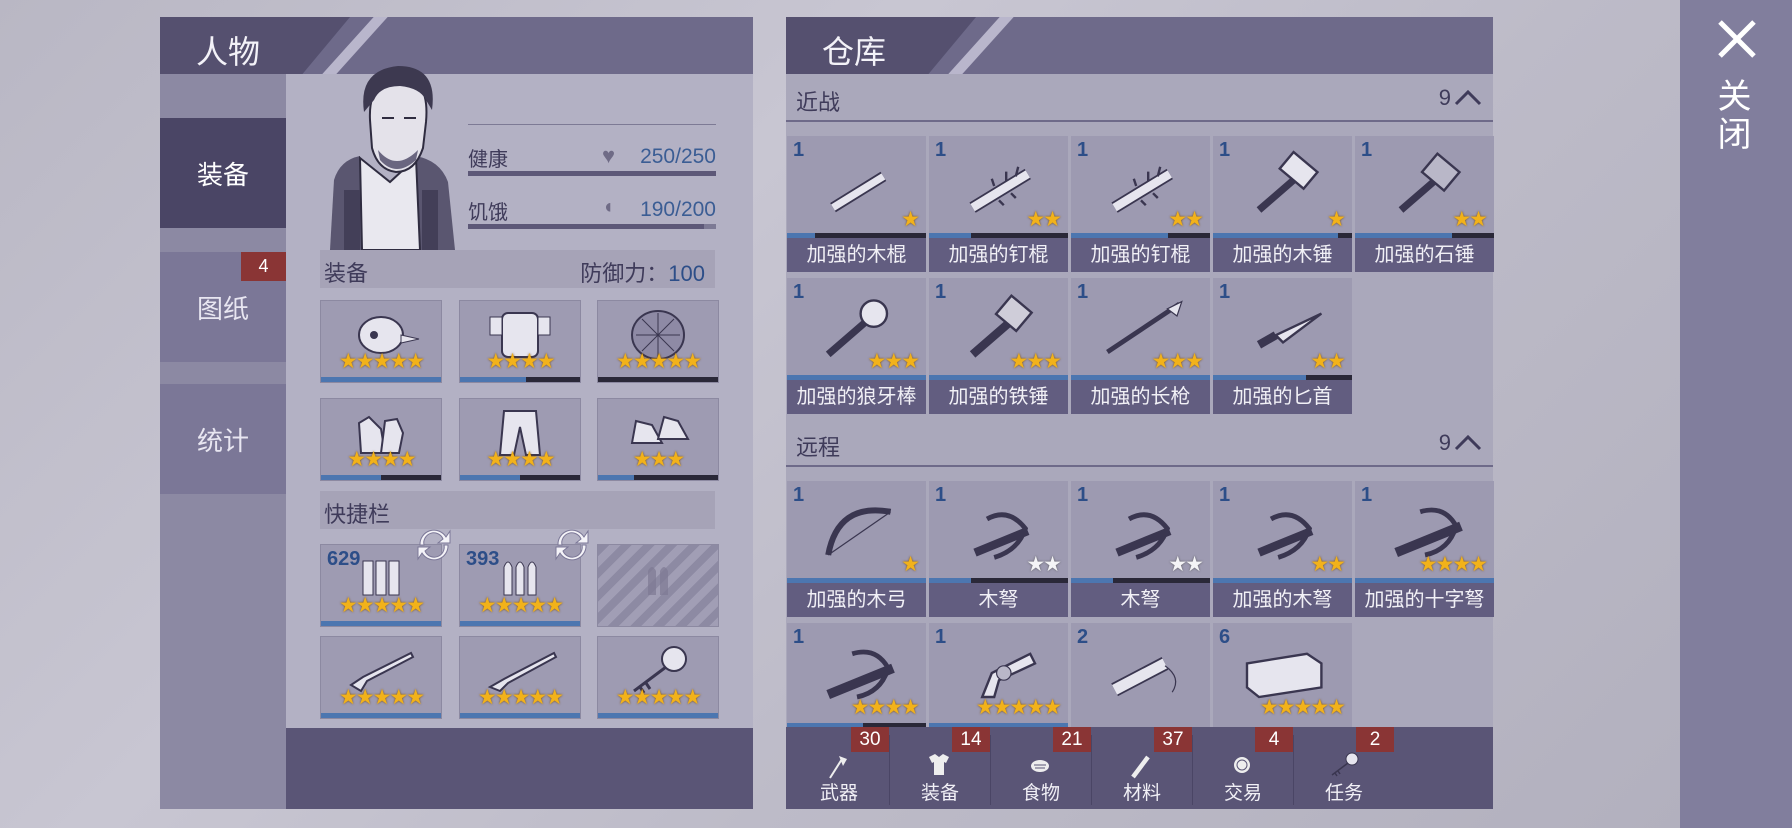  I want to click on tab-badge: 14, so click(971, 739).